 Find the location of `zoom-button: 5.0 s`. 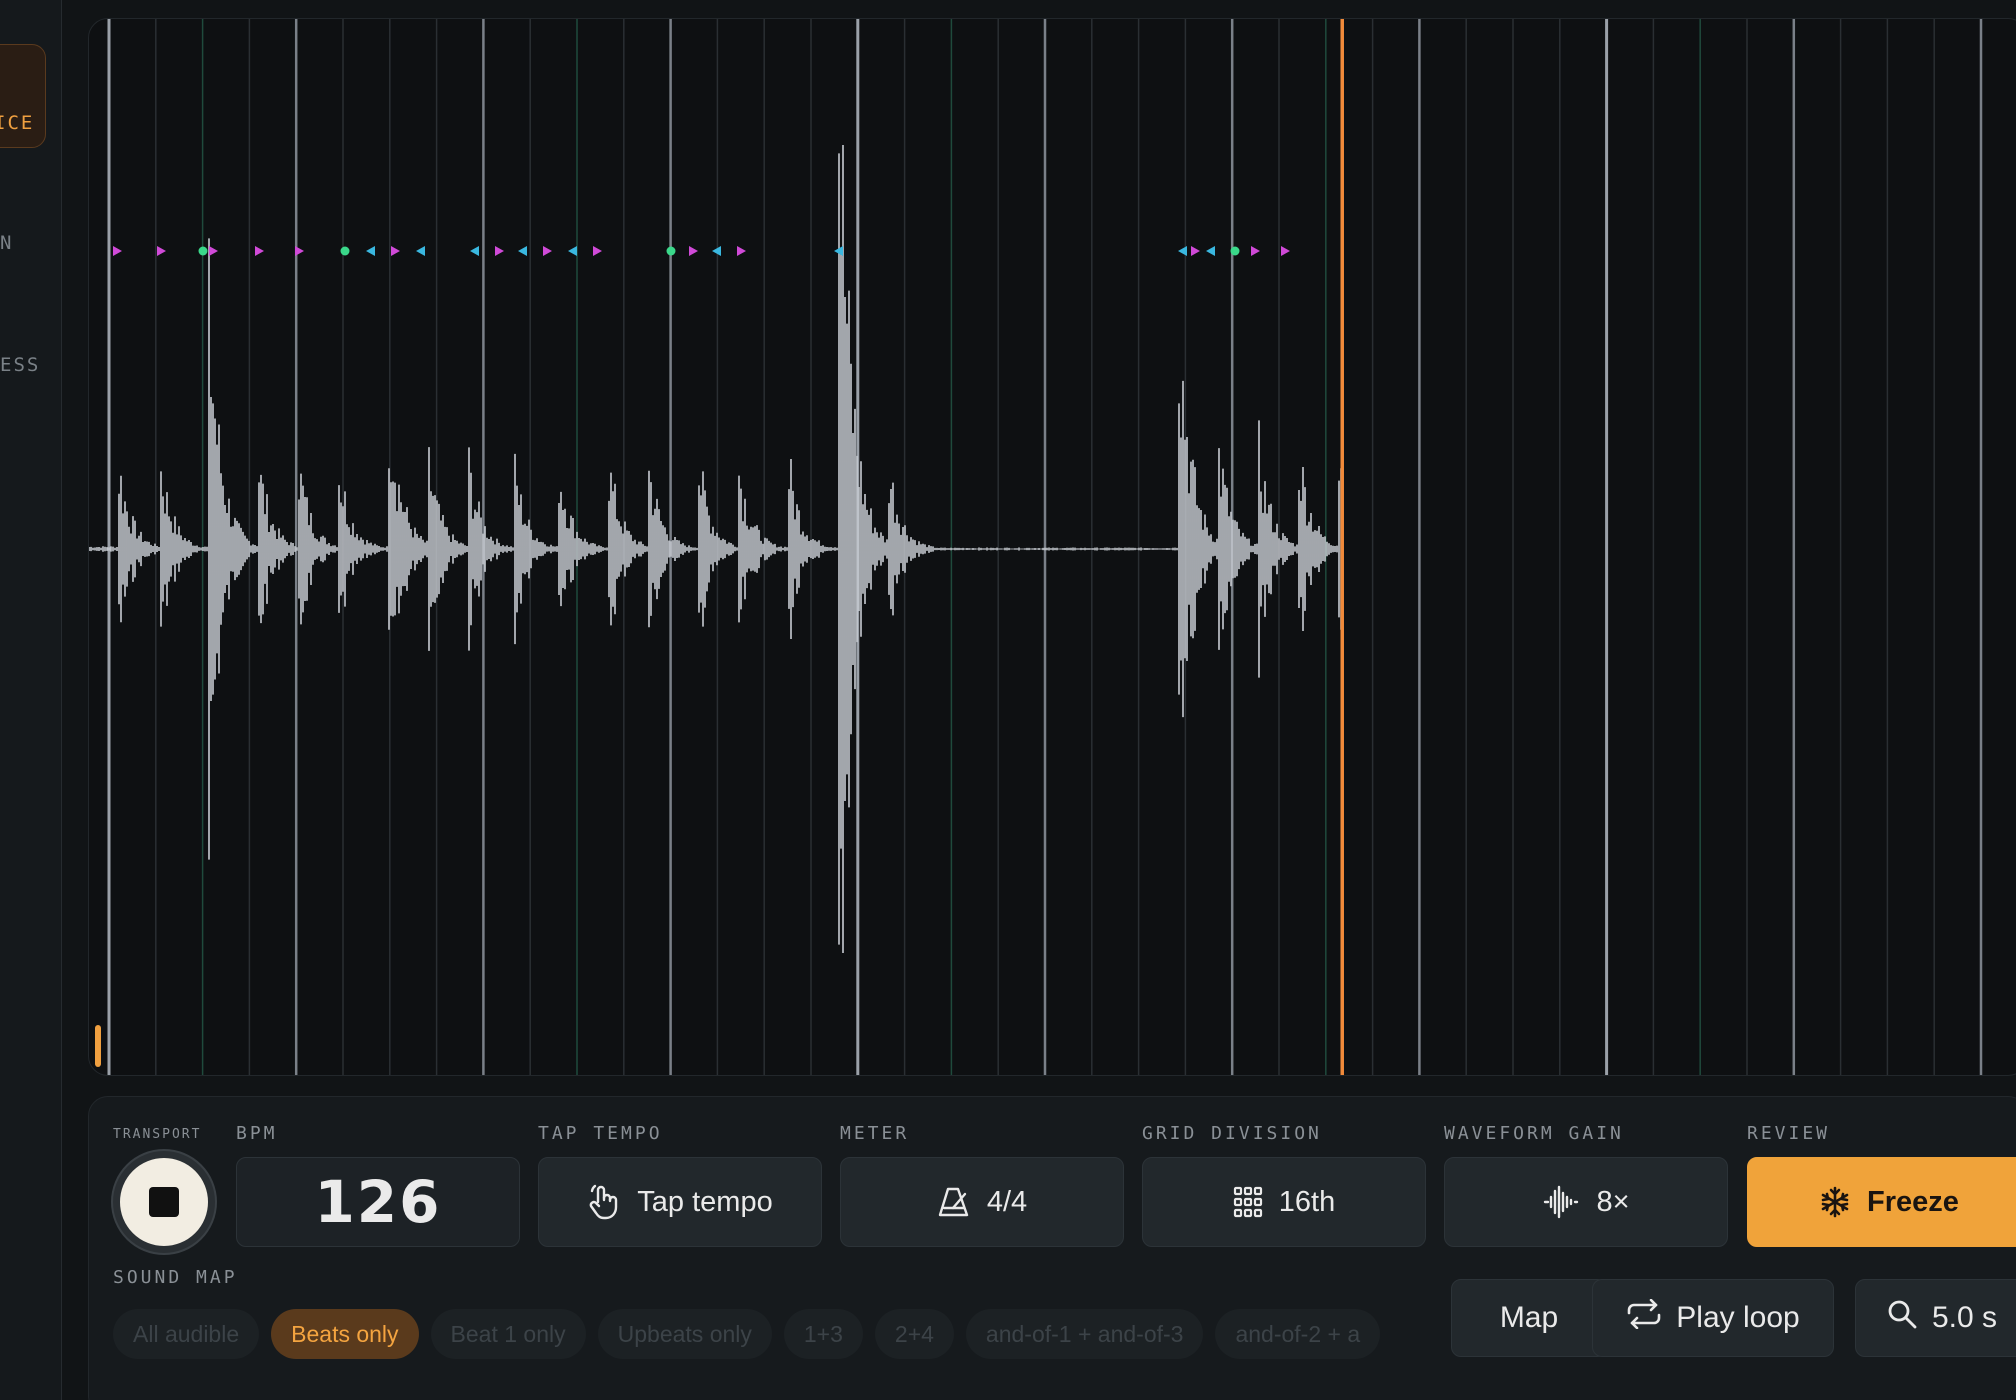

zoom-button: 5.0 s is located at coordinates (1935, 1318).